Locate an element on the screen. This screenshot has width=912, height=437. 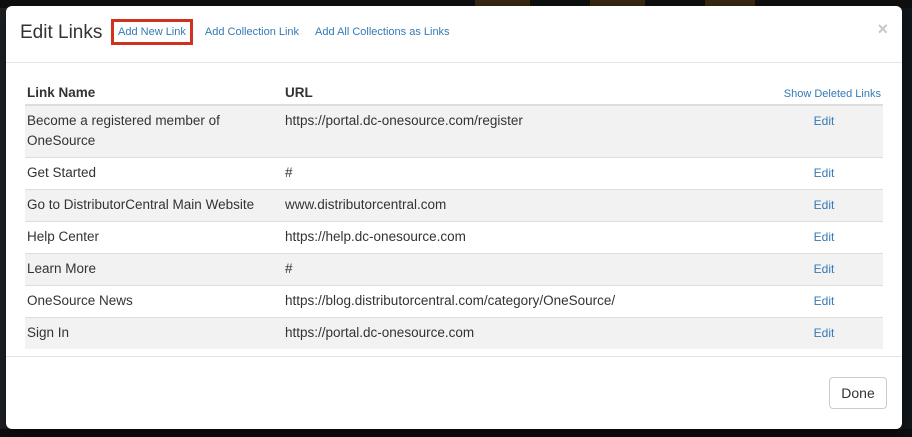
link-name-cell: OneSource News is located at coordinates (154, 301).